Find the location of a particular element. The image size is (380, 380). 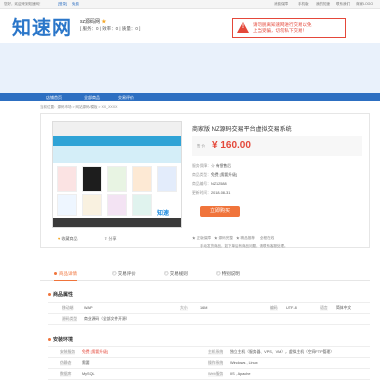

env-value: 需要 is located at coordinates (86, 363).